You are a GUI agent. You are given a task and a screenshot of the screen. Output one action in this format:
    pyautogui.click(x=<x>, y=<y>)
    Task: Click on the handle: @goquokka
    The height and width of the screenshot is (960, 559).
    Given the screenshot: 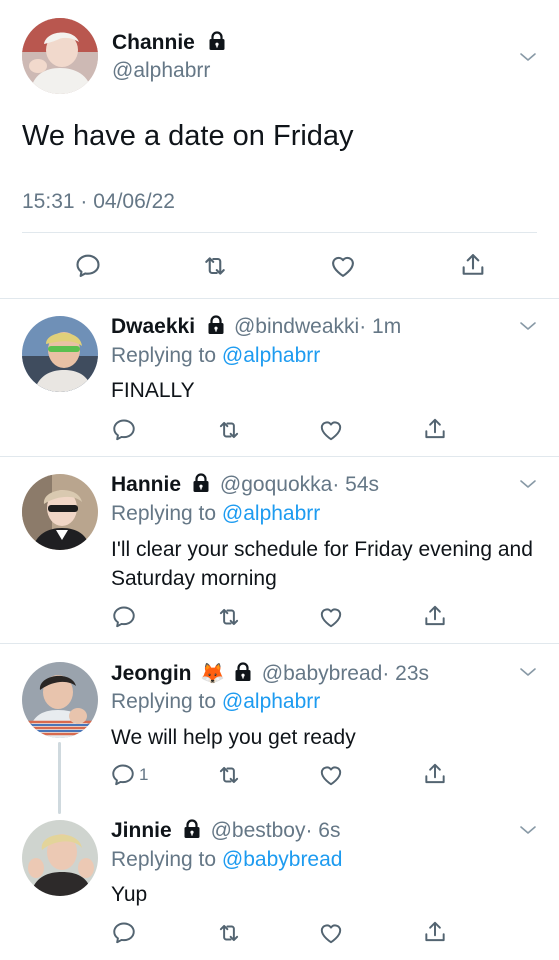 What is the action you would take?
    pyautogui.click(x=276, y=484)
    